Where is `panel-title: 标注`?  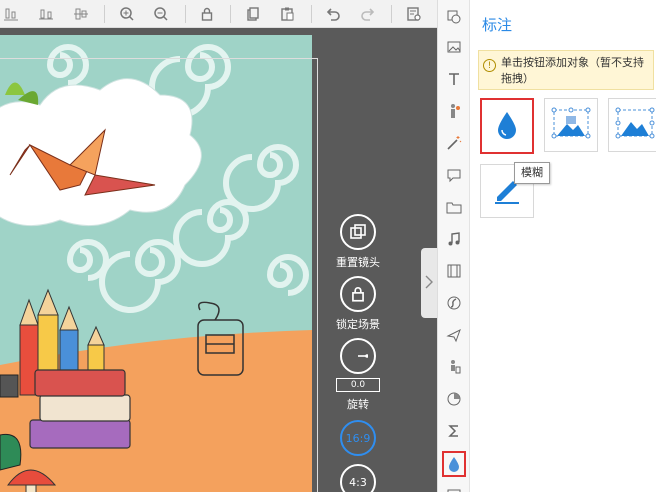
panel-title: 标注 is located at coordinates (497, 25).